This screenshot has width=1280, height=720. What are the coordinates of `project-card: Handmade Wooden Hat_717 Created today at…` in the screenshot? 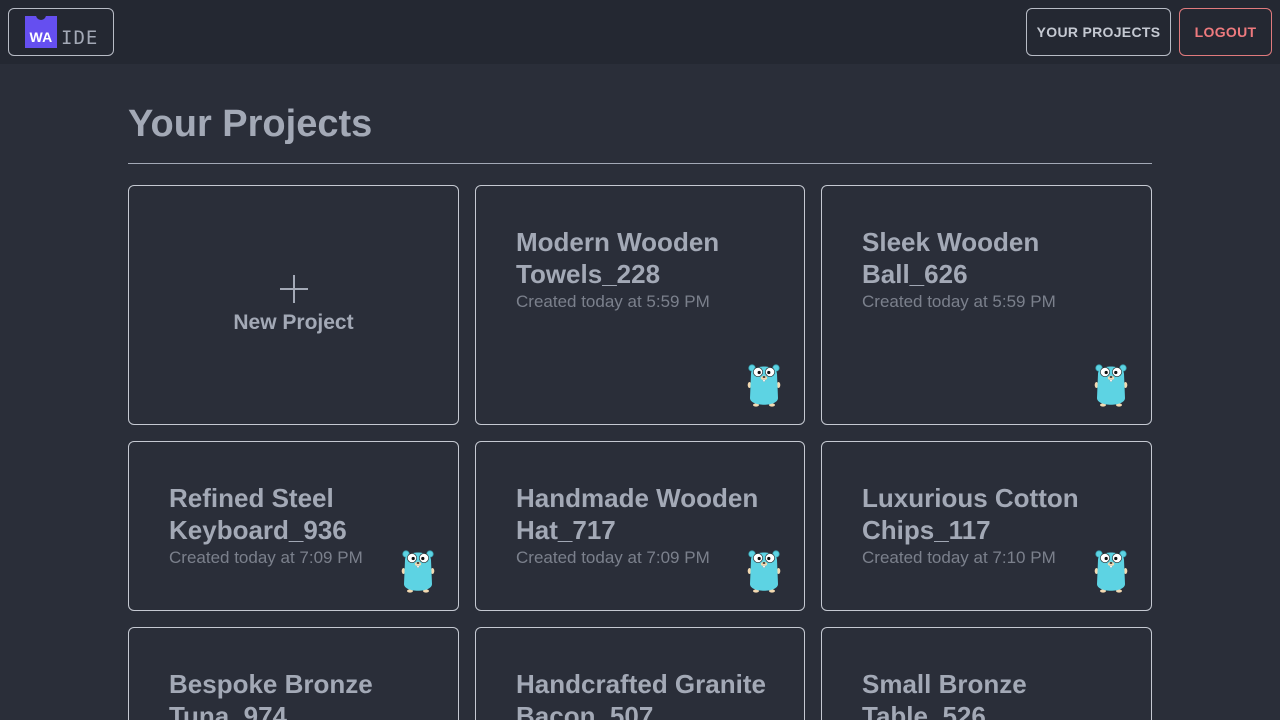 It's located at (640, 526).